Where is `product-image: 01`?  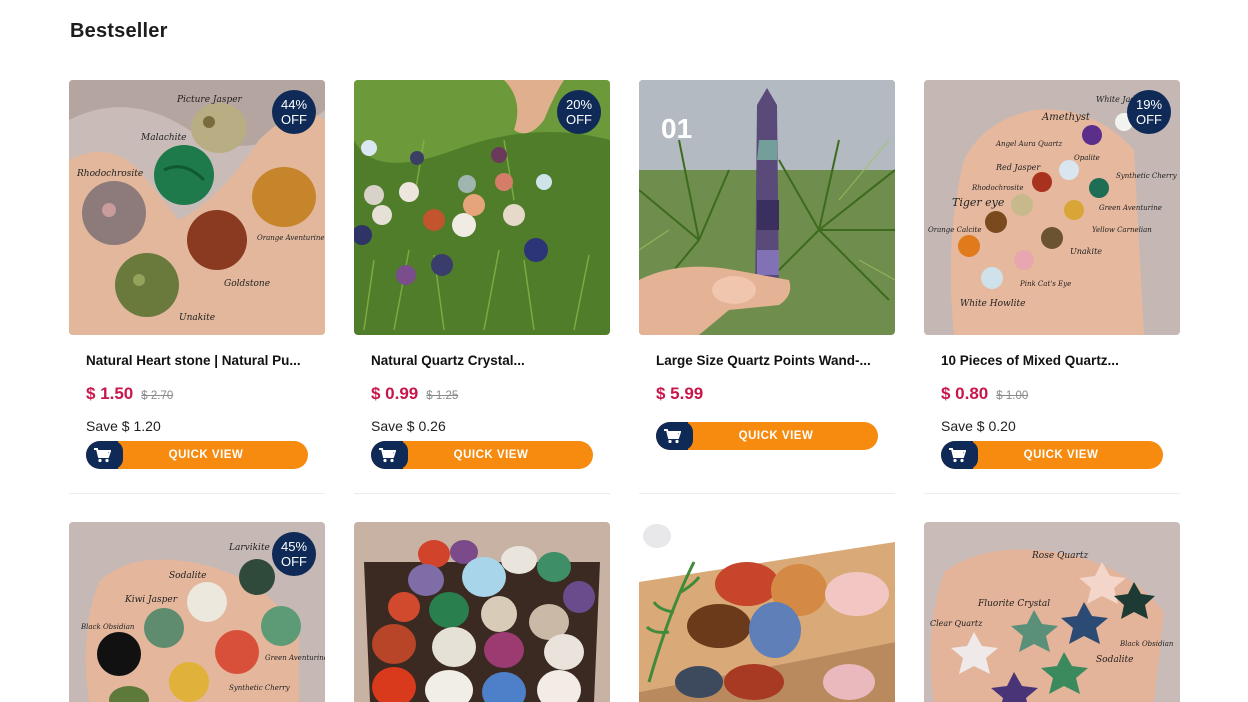
product-image: 01 is located at coordinates (767, 207).